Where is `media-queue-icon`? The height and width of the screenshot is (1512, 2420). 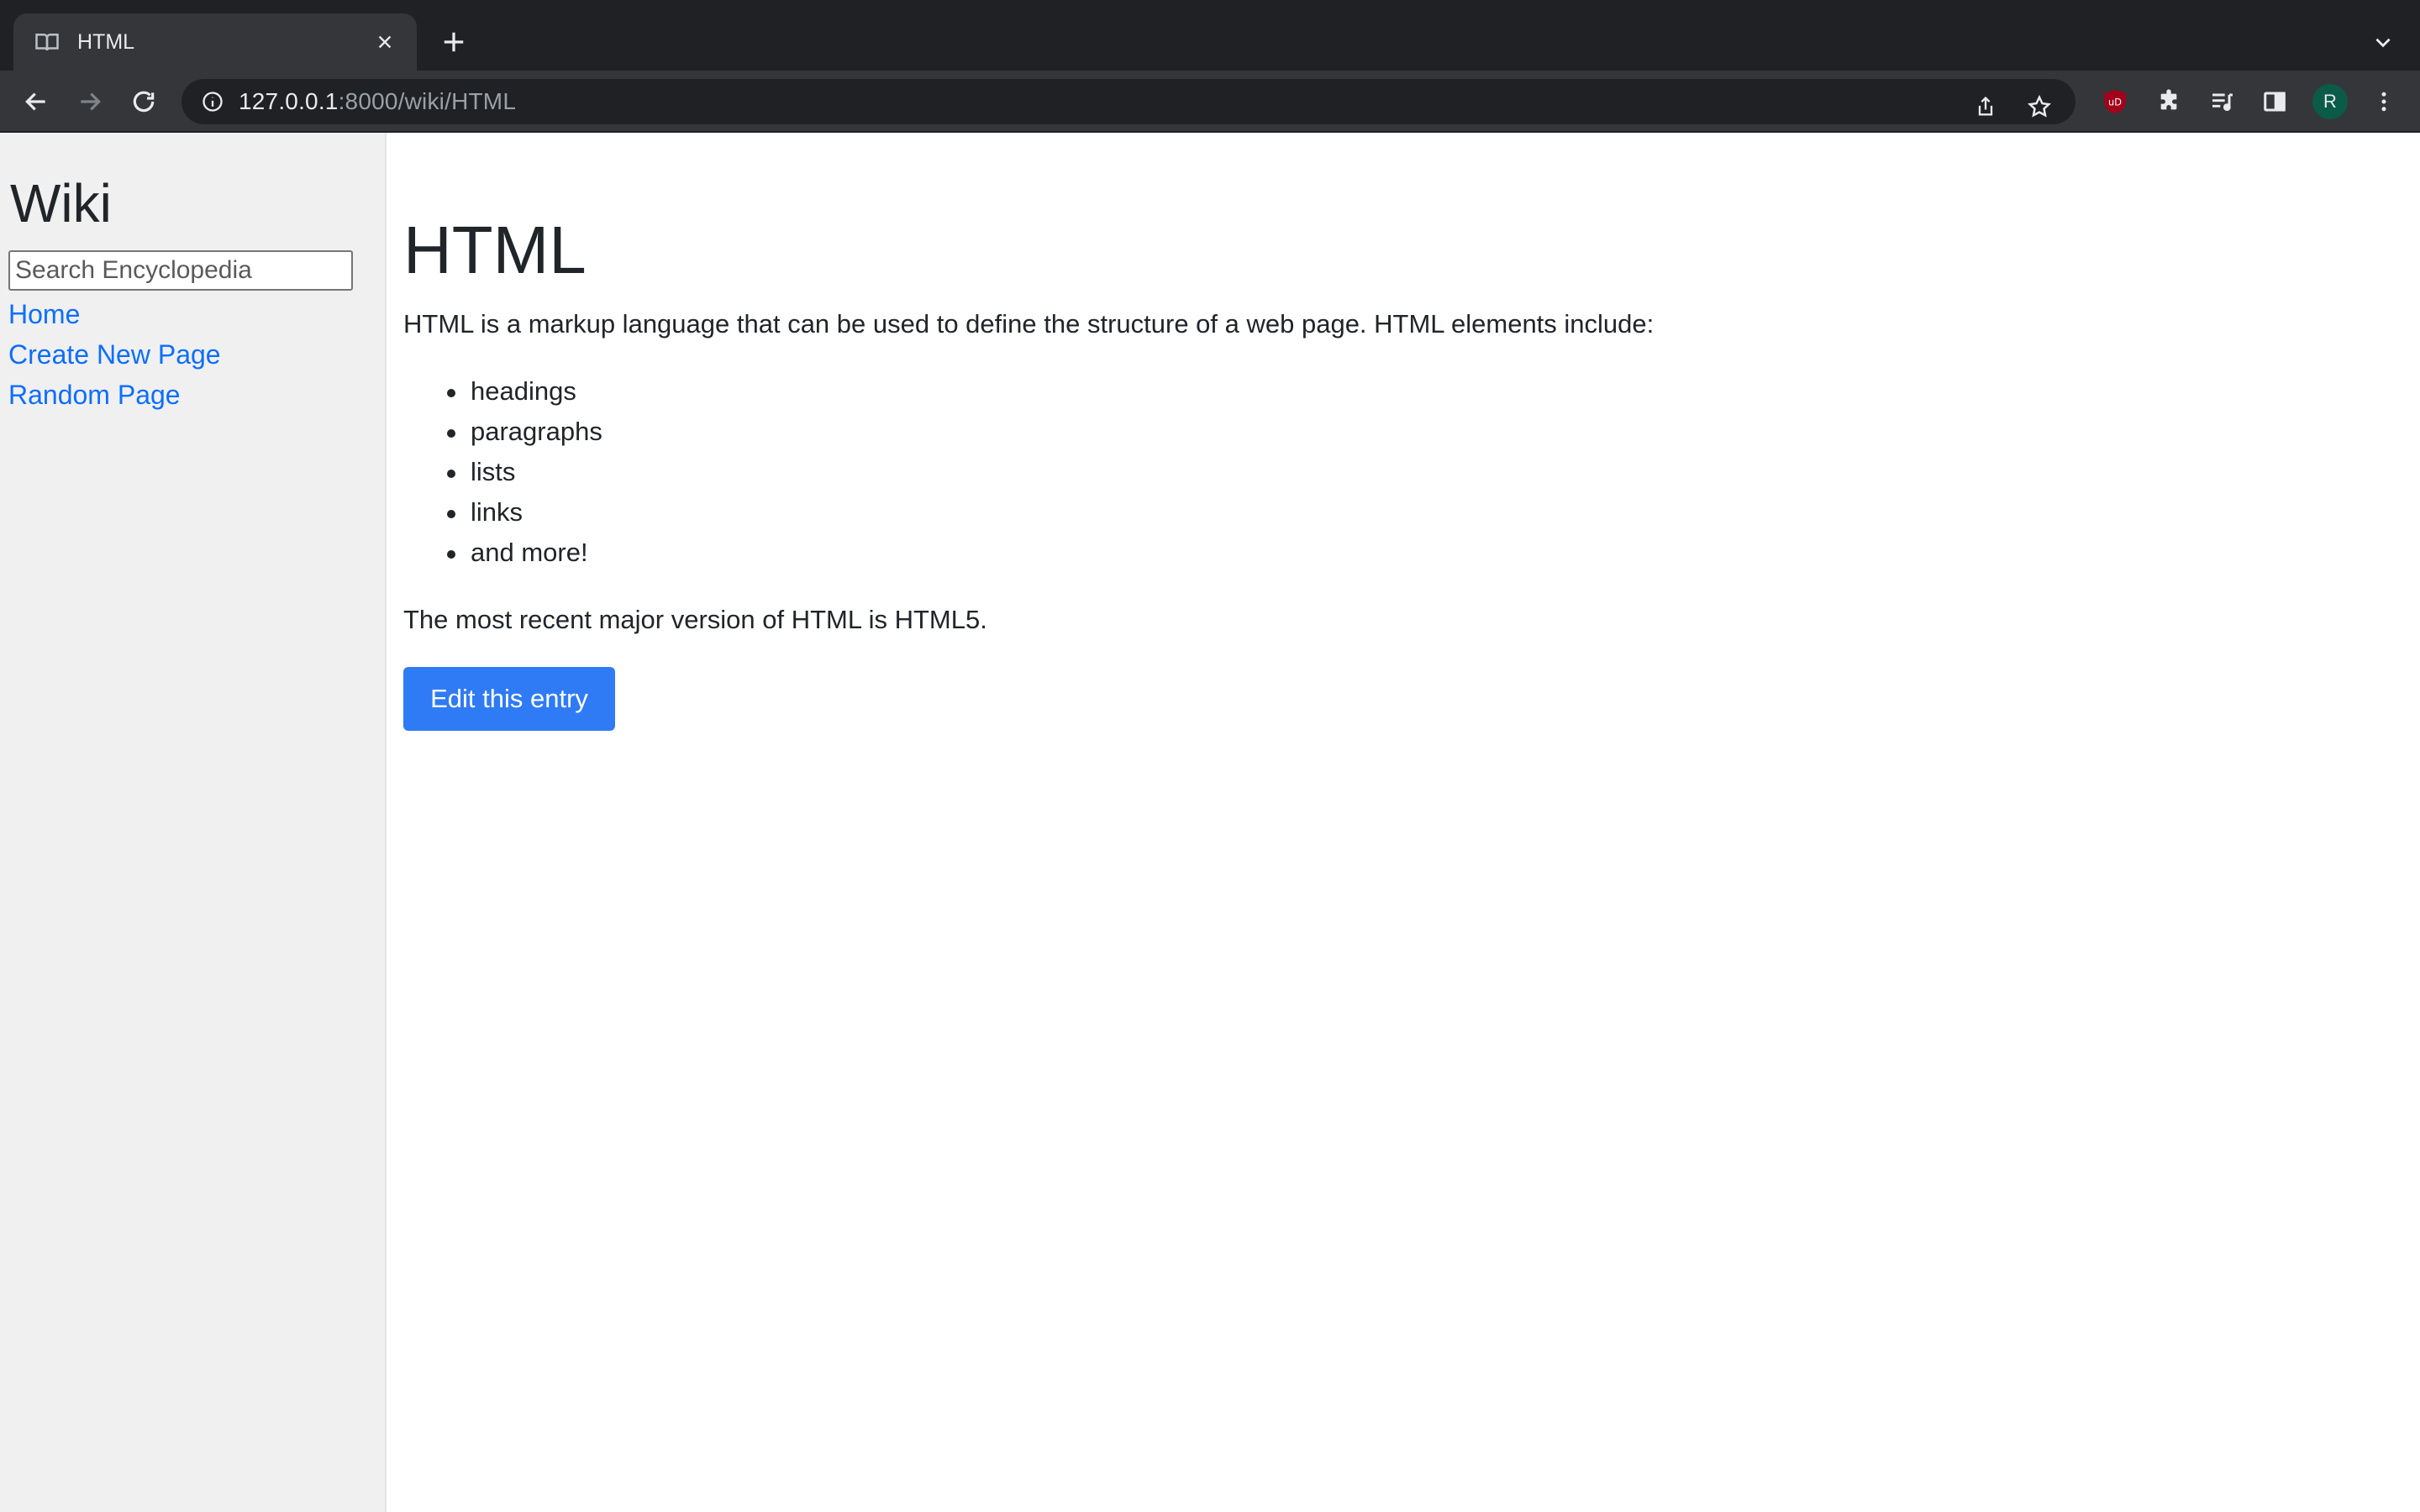
media-queue-icon is located at coordinates (2223, 102).